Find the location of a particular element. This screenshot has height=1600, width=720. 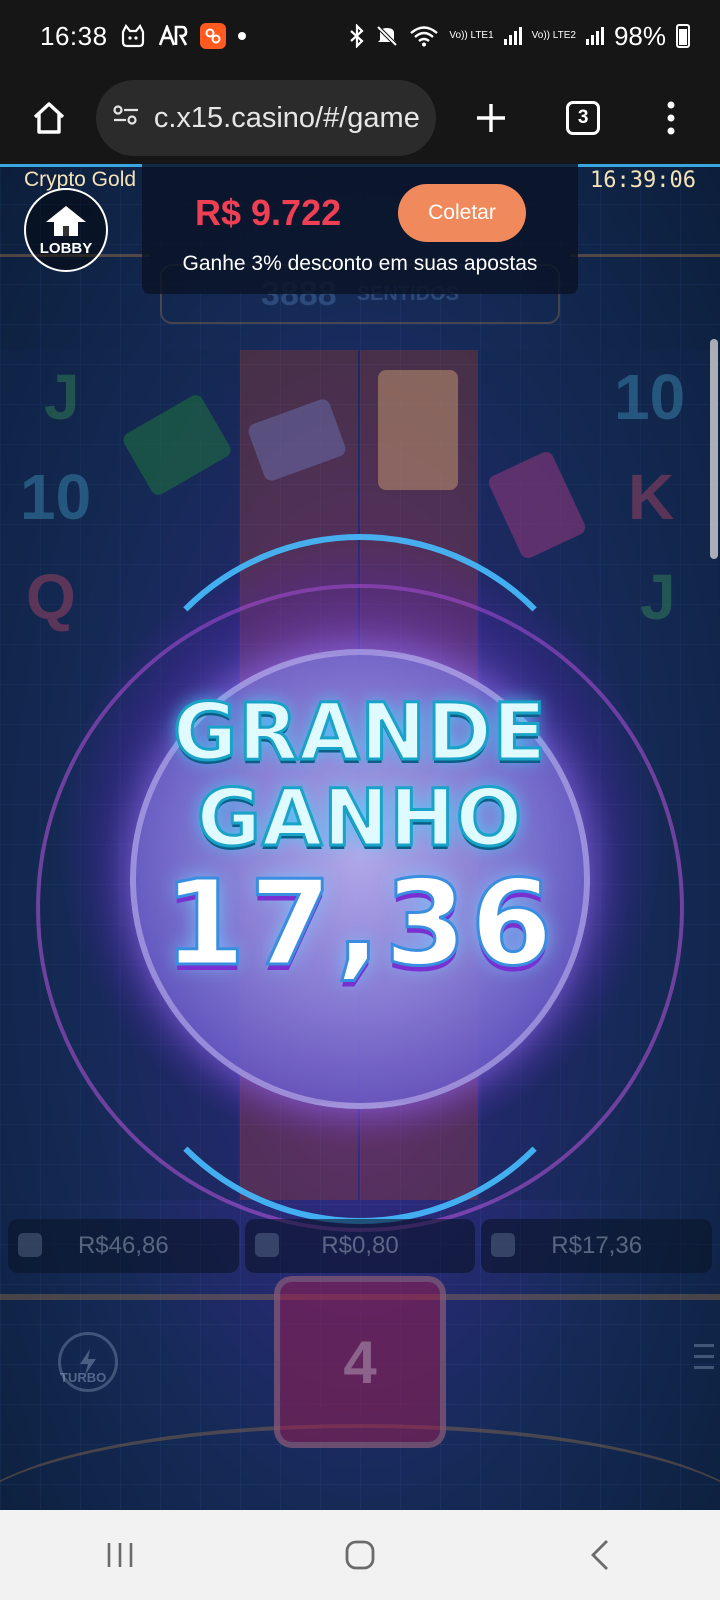

promo-text: Ganhe 3% desconto em suas apostas is located at coordinates (360, 263).